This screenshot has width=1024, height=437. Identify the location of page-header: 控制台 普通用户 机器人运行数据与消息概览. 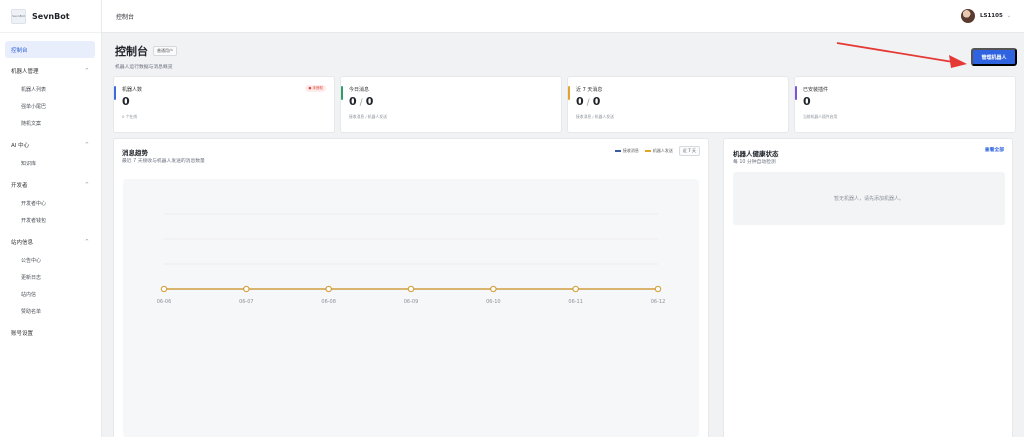
(146, 56).